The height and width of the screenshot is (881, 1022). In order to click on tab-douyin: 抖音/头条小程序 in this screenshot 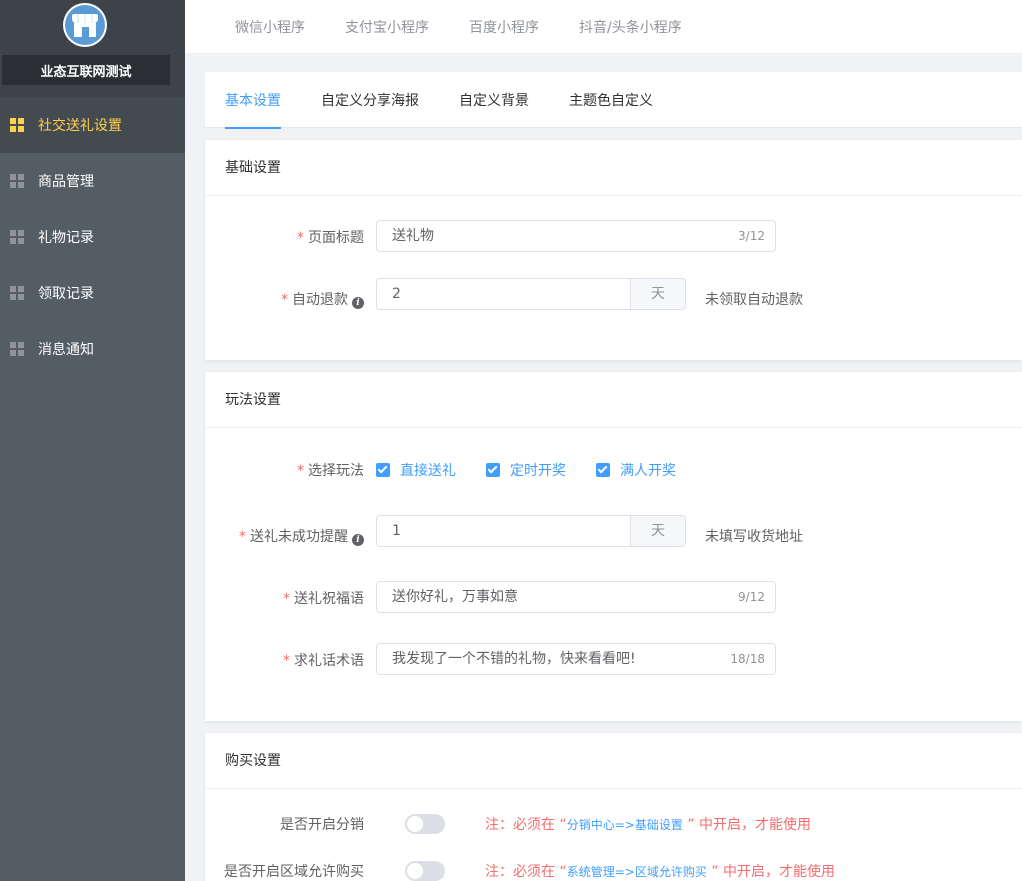, I will do `click(630, 27)`.